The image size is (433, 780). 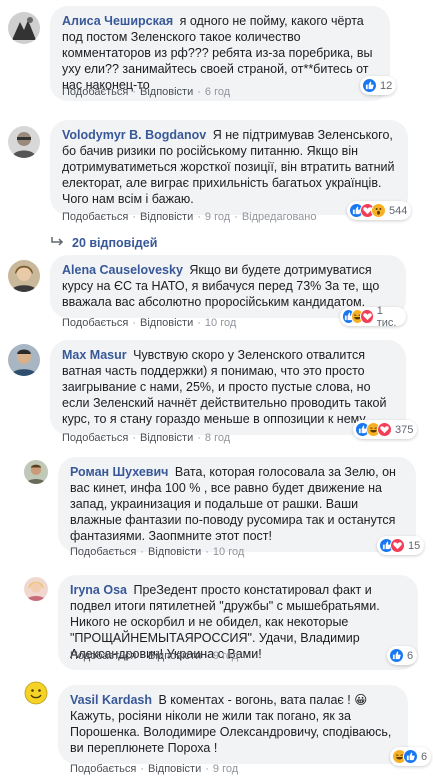 I want to click on comment-actions: Подобається · Відповісти · 6 год, so click(x=146, y=92).